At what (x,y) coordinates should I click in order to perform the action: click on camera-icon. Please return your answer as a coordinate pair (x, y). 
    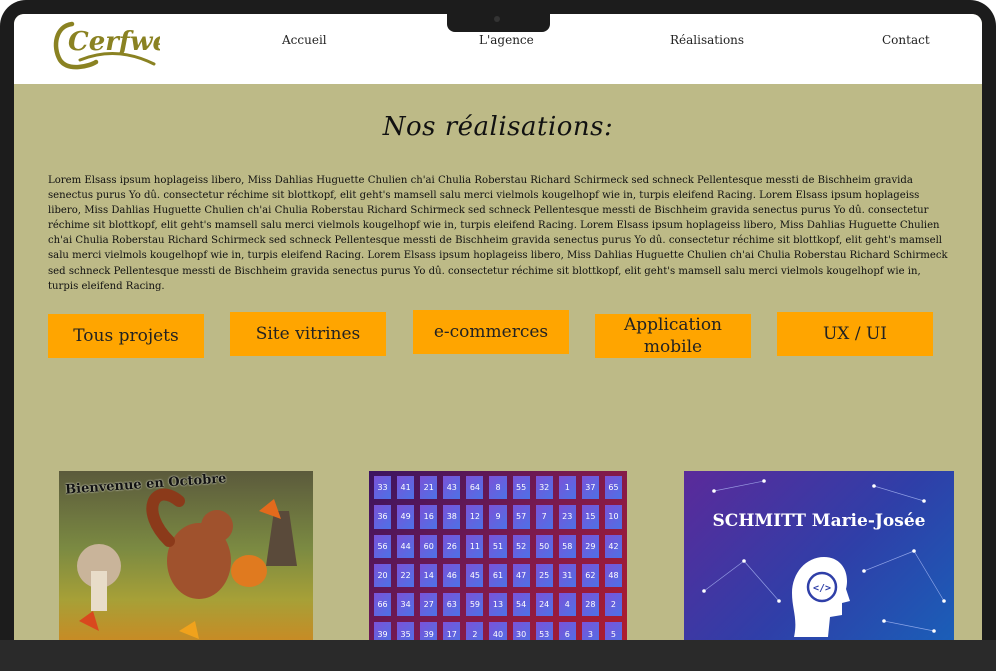
    Looking at the image, I should click on (497, 19).